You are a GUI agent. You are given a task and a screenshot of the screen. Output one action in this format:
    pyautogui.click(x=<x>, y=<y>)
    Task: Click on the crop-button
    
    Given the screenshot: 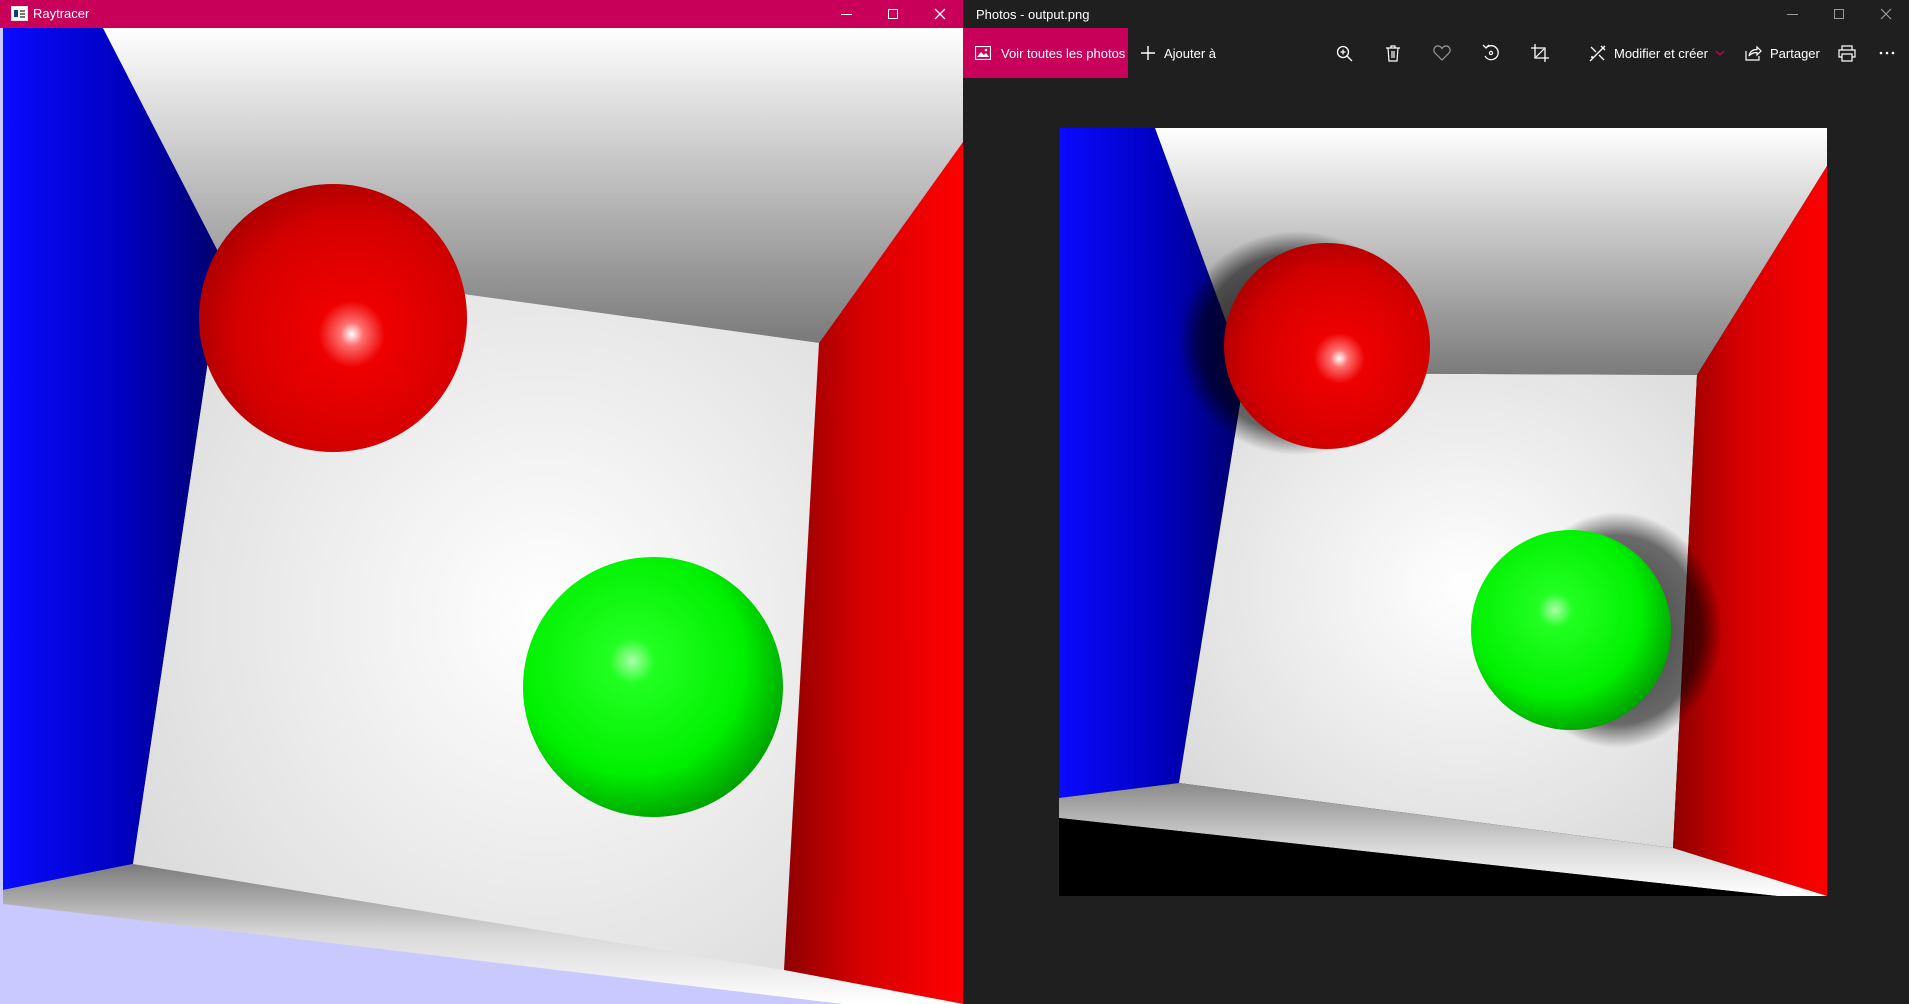 What is the action you would take?
    pyautogui.click(x=1540, y=53)
    